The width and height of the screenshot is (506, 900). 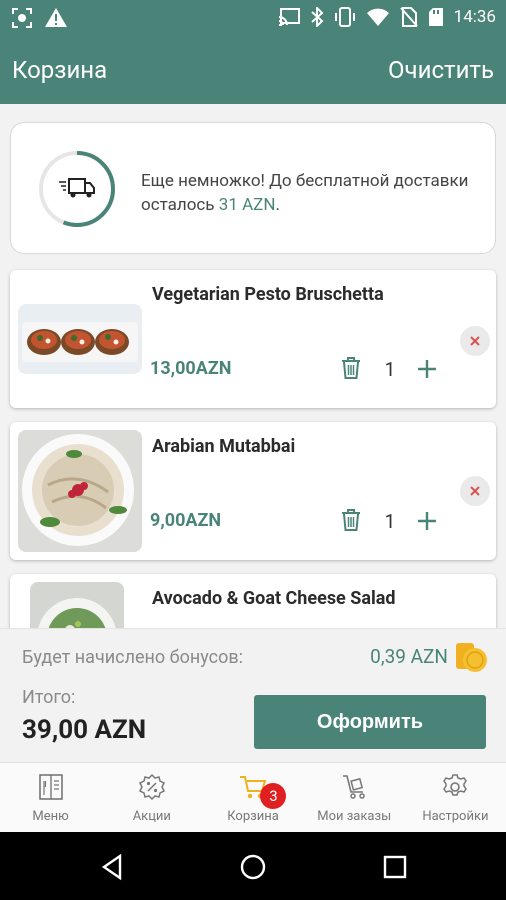 I want to click on tab-promotions: Акции, so click(x=151, y=797).